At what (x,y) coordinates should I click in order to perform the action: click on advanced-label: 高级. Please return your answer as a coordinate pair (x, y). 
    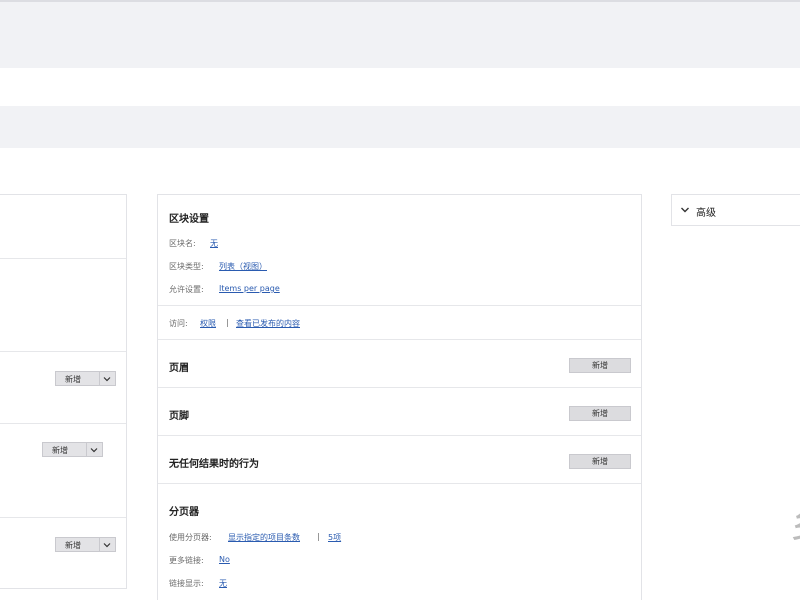
    Looking at the image, I should click on (706, 213).